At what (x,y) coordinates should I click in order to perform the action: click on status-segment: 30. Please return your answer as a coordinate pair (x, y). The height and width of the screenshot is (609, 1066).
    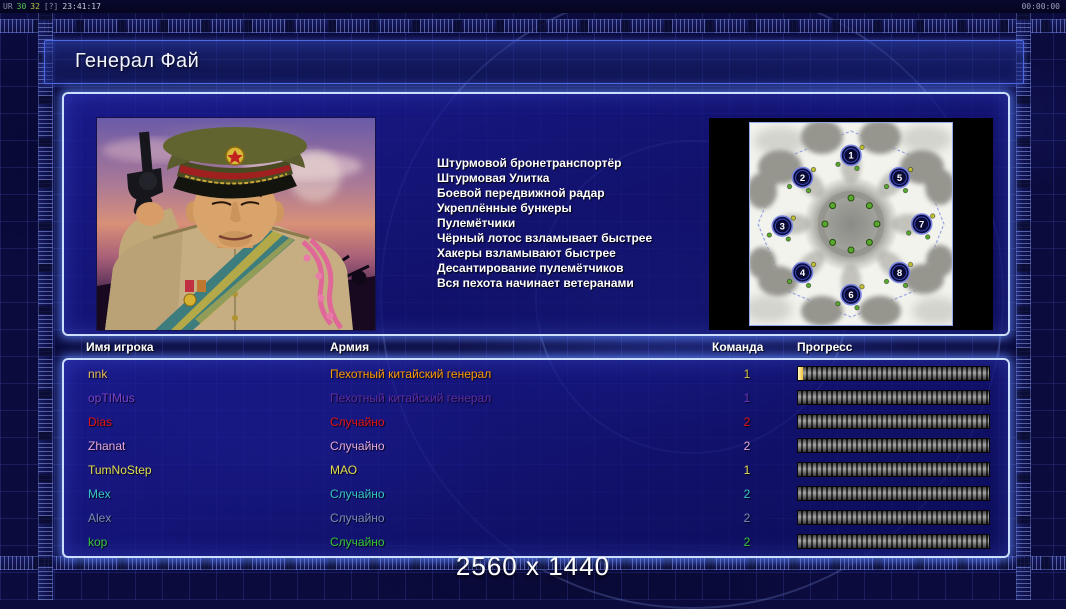
    Looking at the image, I should click on (21, 6).